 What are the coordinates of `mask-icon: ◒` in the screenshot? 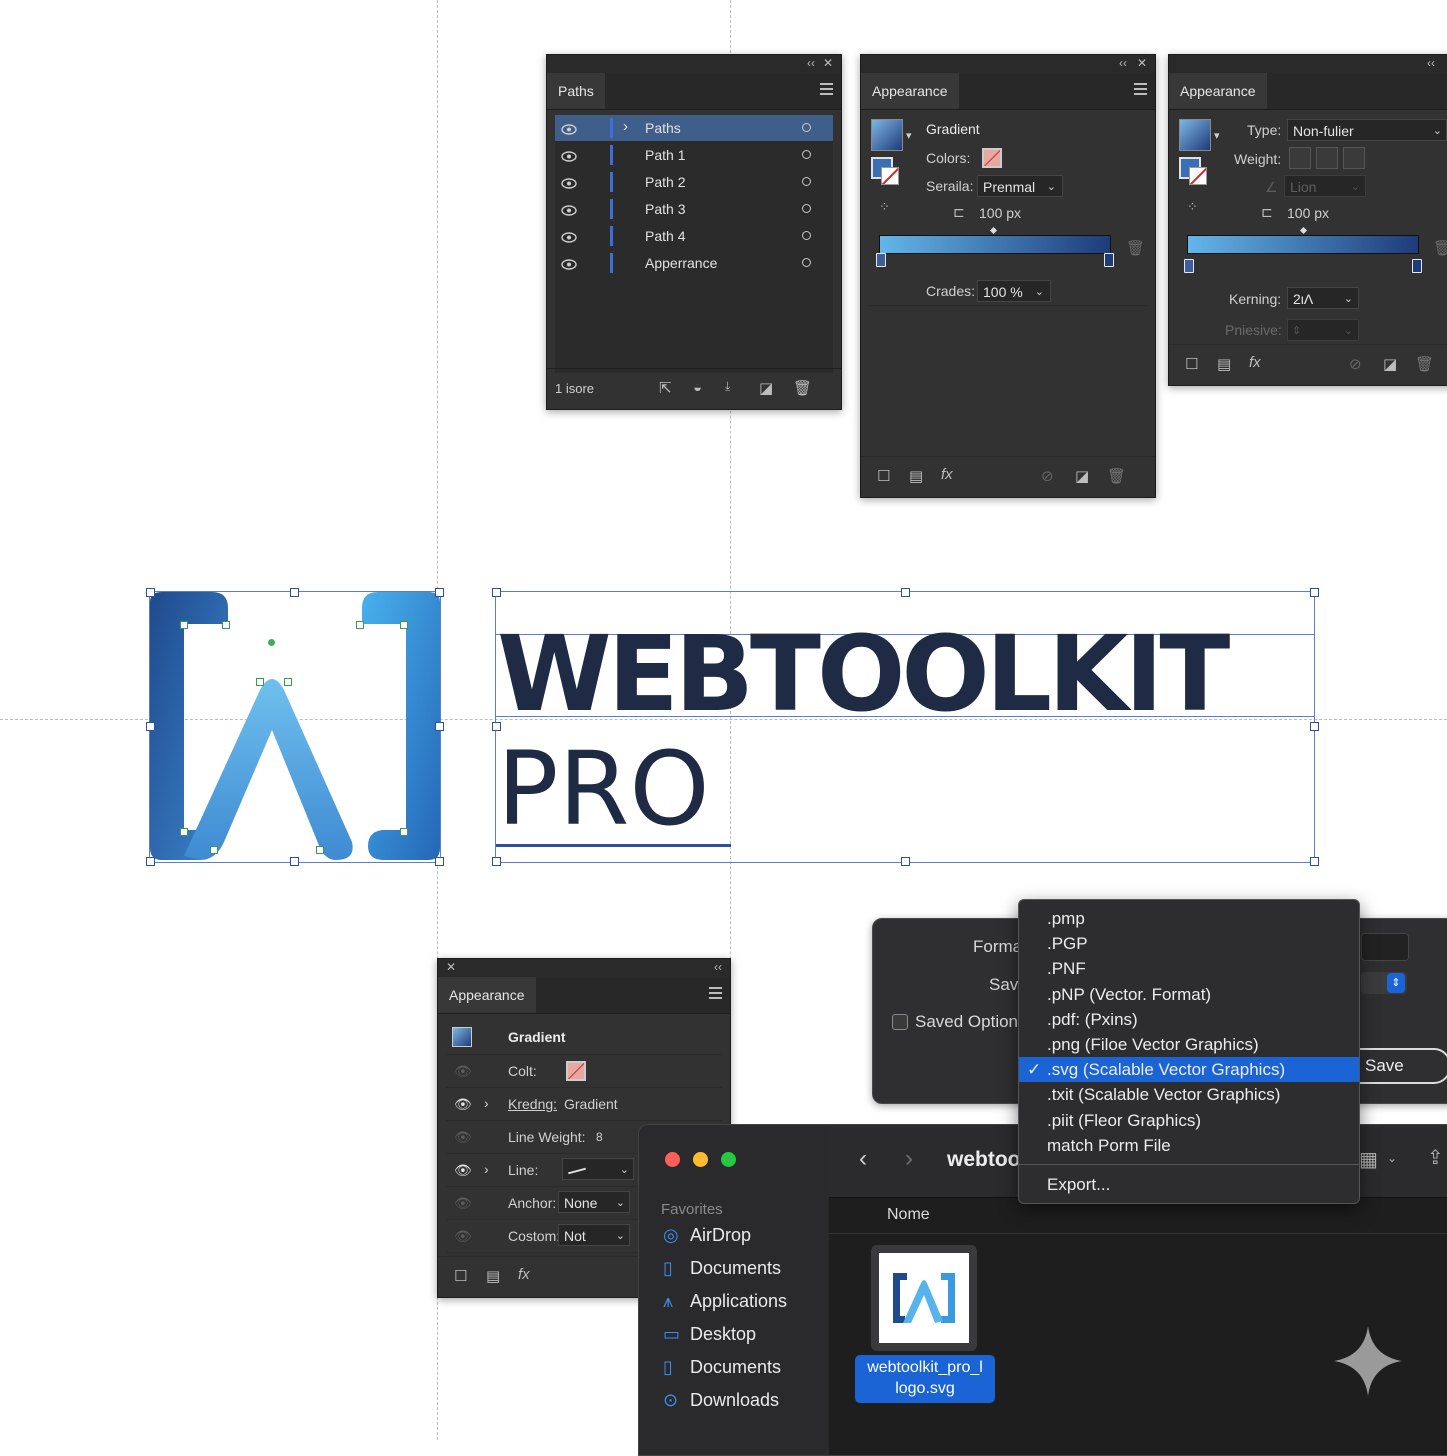 It's located at (697, 387).